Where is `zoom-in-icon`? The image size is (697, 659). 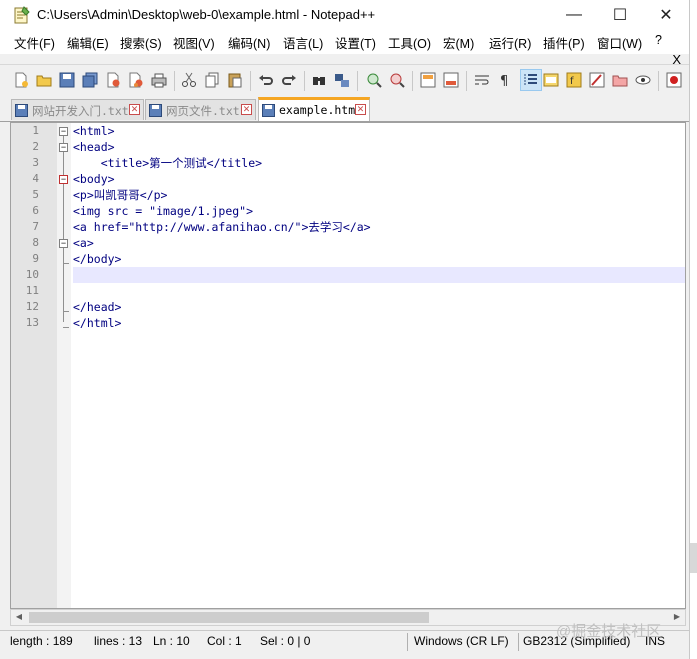 zoom-in-icon is located at coordinates (374, 80).